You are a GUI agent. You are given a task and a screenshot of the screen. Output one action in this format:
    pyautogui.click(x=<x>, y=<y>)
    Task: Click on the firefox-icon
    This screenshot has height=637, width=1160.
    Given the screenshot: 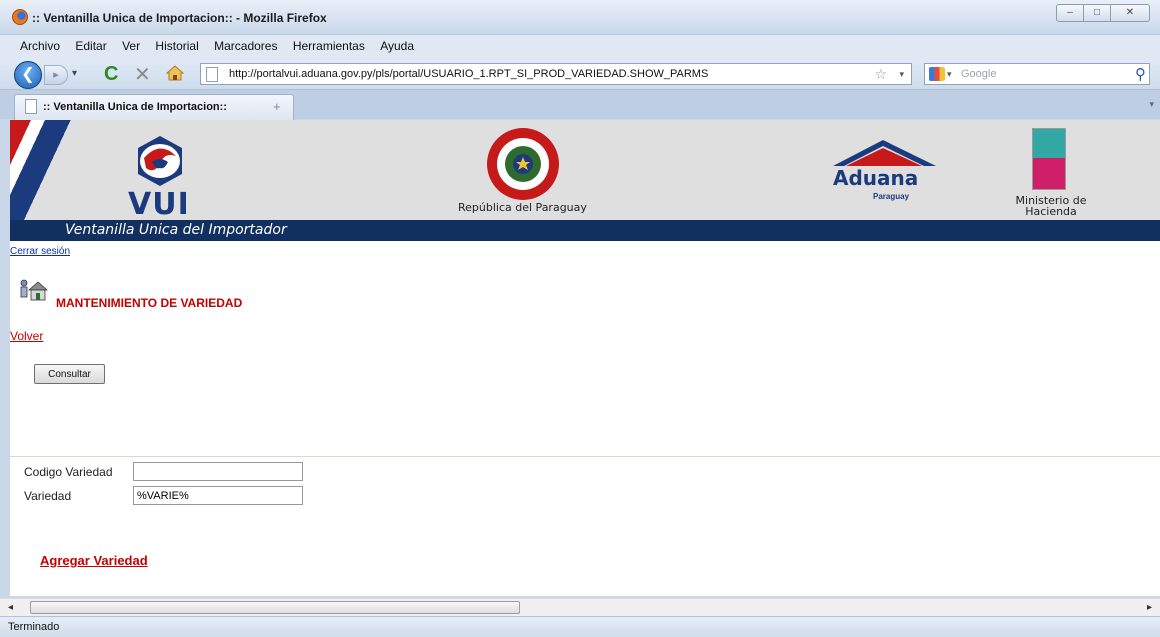 What is the action you would take?
    pyautogui.click(x=20, y=17)
    